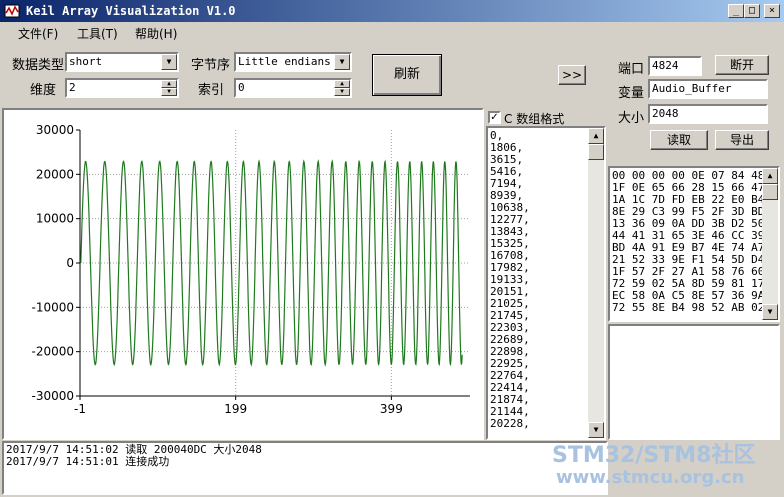 The width and height of the screenshot is (784, 497). Describe the element at coordinates (55, 130) in the screenshot. I see `y-tick-label: 30000` at that location.